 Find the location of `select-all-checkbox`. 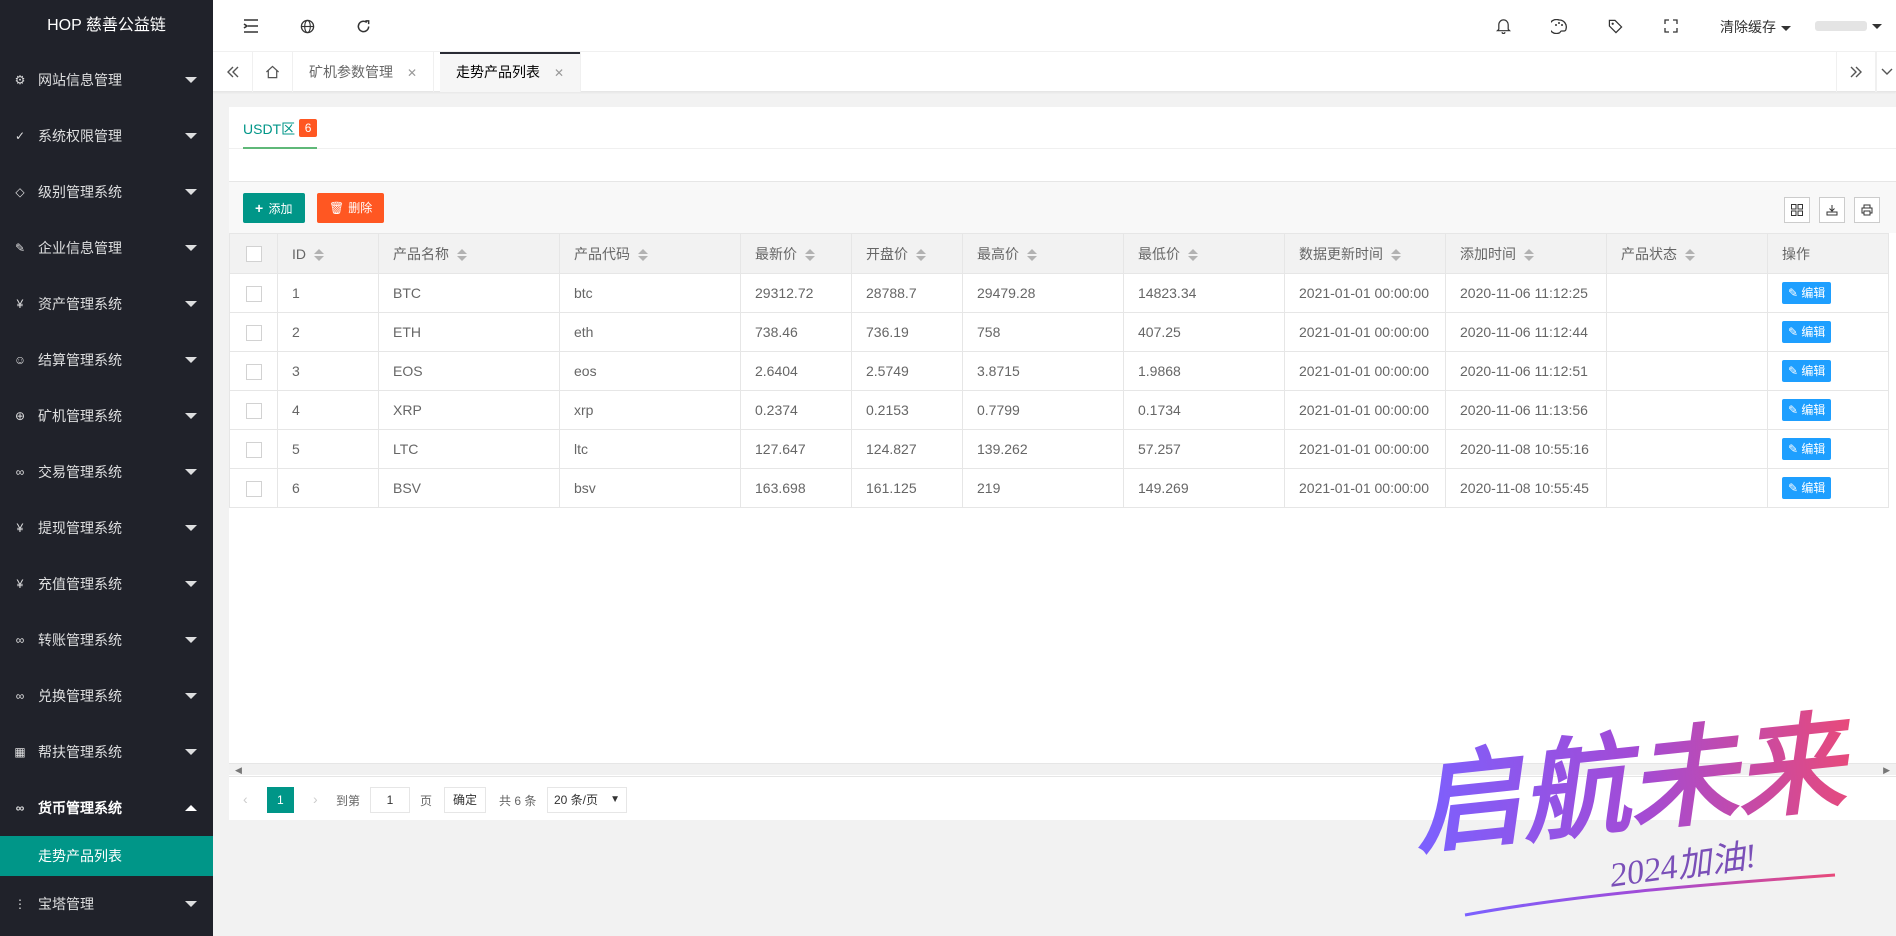

select-all-checkbox is located at coordinates (253, 254).